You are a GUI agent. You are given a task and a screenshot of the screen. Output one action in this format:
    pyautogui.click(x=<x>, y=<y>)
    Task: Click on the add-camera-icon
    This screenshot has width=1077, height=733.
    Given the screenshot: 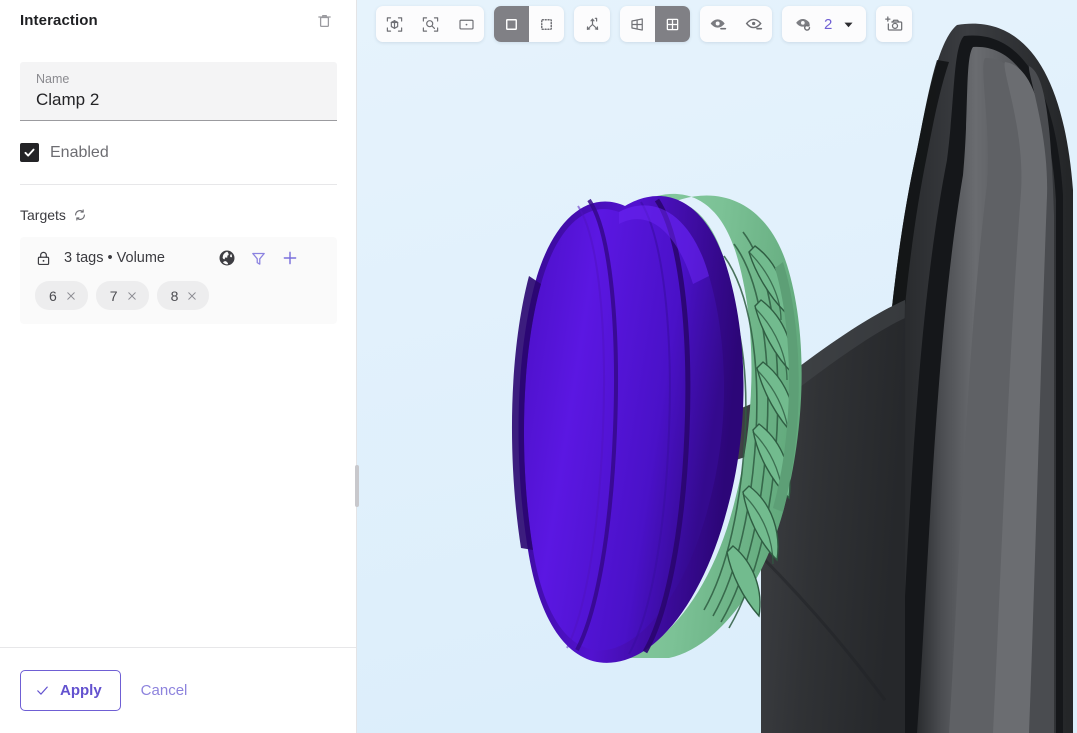 What is the action you would take?
    pyautogui.click(x=894, y=24)
    